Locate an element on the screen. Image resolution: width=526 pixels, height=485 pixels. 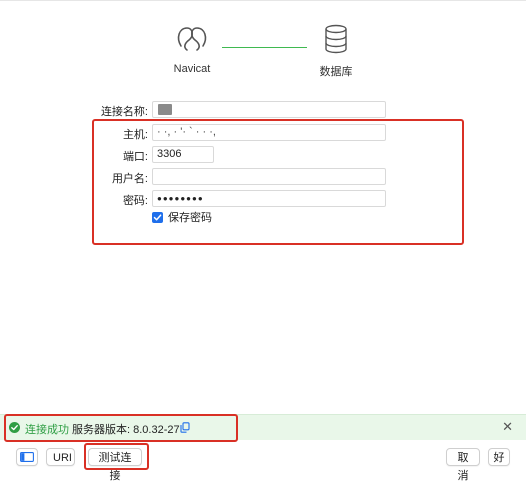
sidebar-toggle-button is located at coordinates (27, 457).